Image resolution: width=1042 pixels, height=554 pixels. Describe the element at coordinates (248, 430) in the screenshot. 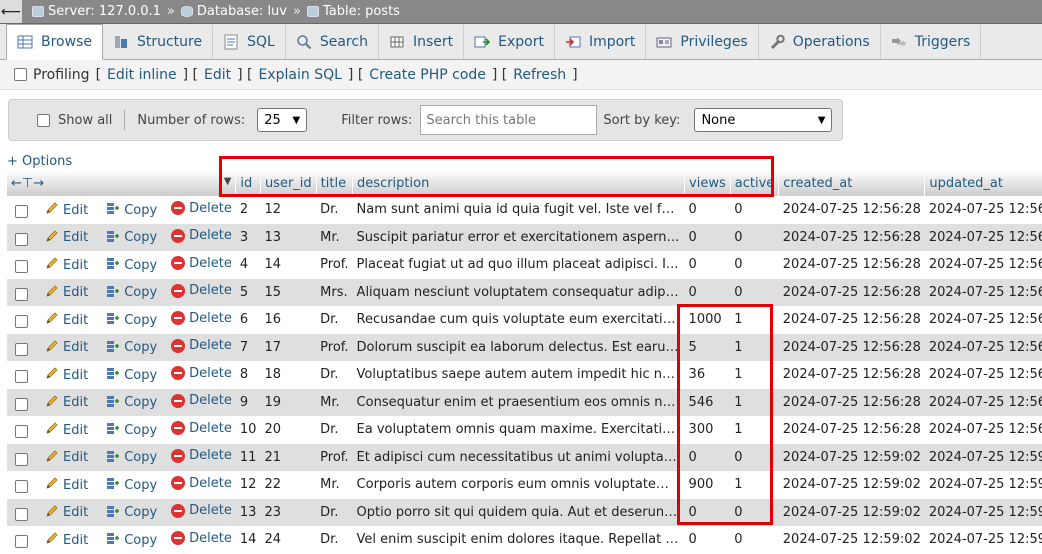

I see `cell-id: 10` at that location.